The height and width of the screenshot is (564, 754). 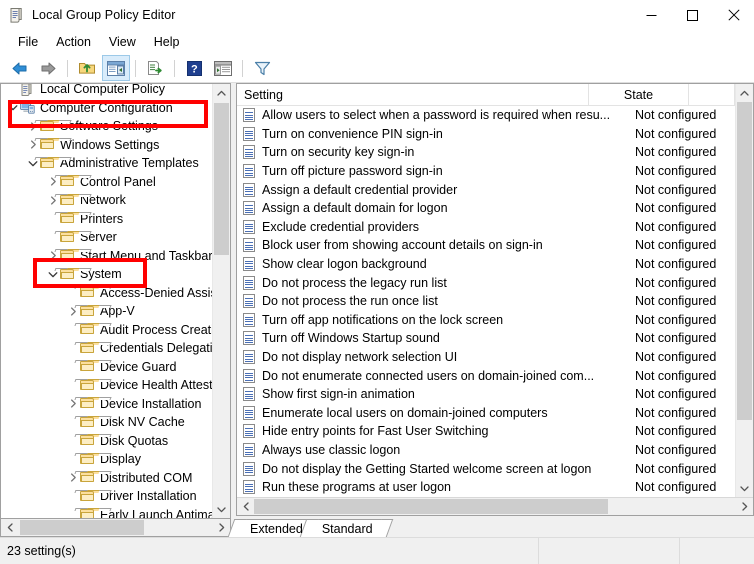 What do you see at coordinates (106, 200) in the screenshot?
I see `tree-item: Network` at bounding box center [106, 200].